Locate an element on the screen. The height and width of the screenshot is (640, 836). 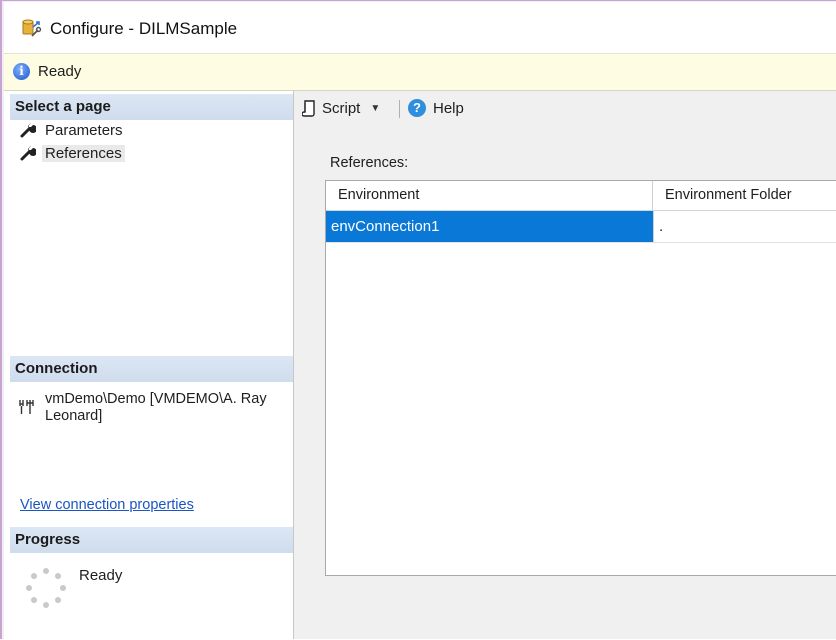
toolbar-separator is located at coordinates (399, 109).